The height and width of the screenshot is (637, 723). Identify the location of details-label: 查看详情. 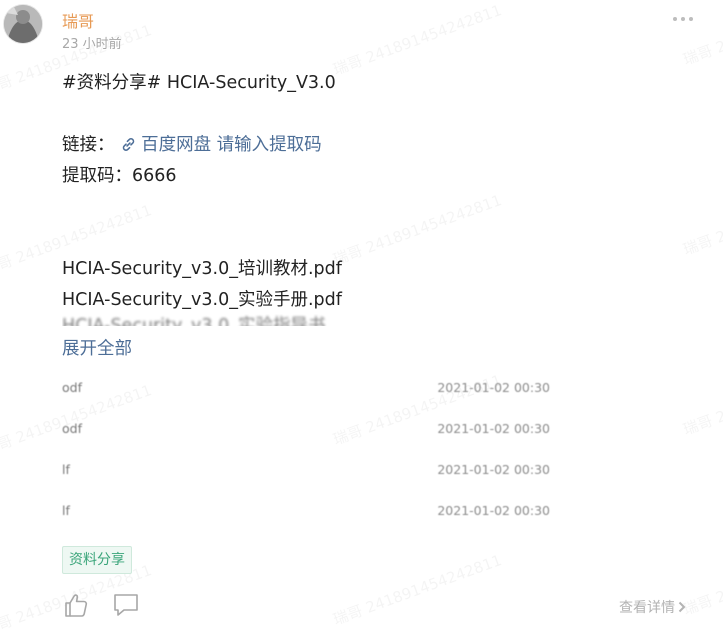
(647, 608).